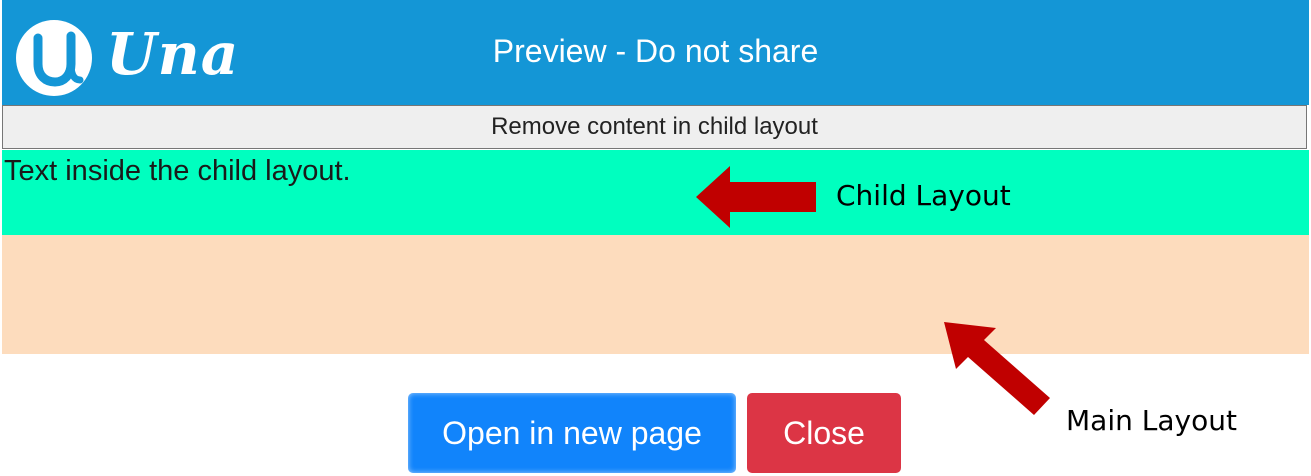 This screenshot has width=1311, height=476. I want to click on main-layout-label: Main Layout, so click(1151, 420).